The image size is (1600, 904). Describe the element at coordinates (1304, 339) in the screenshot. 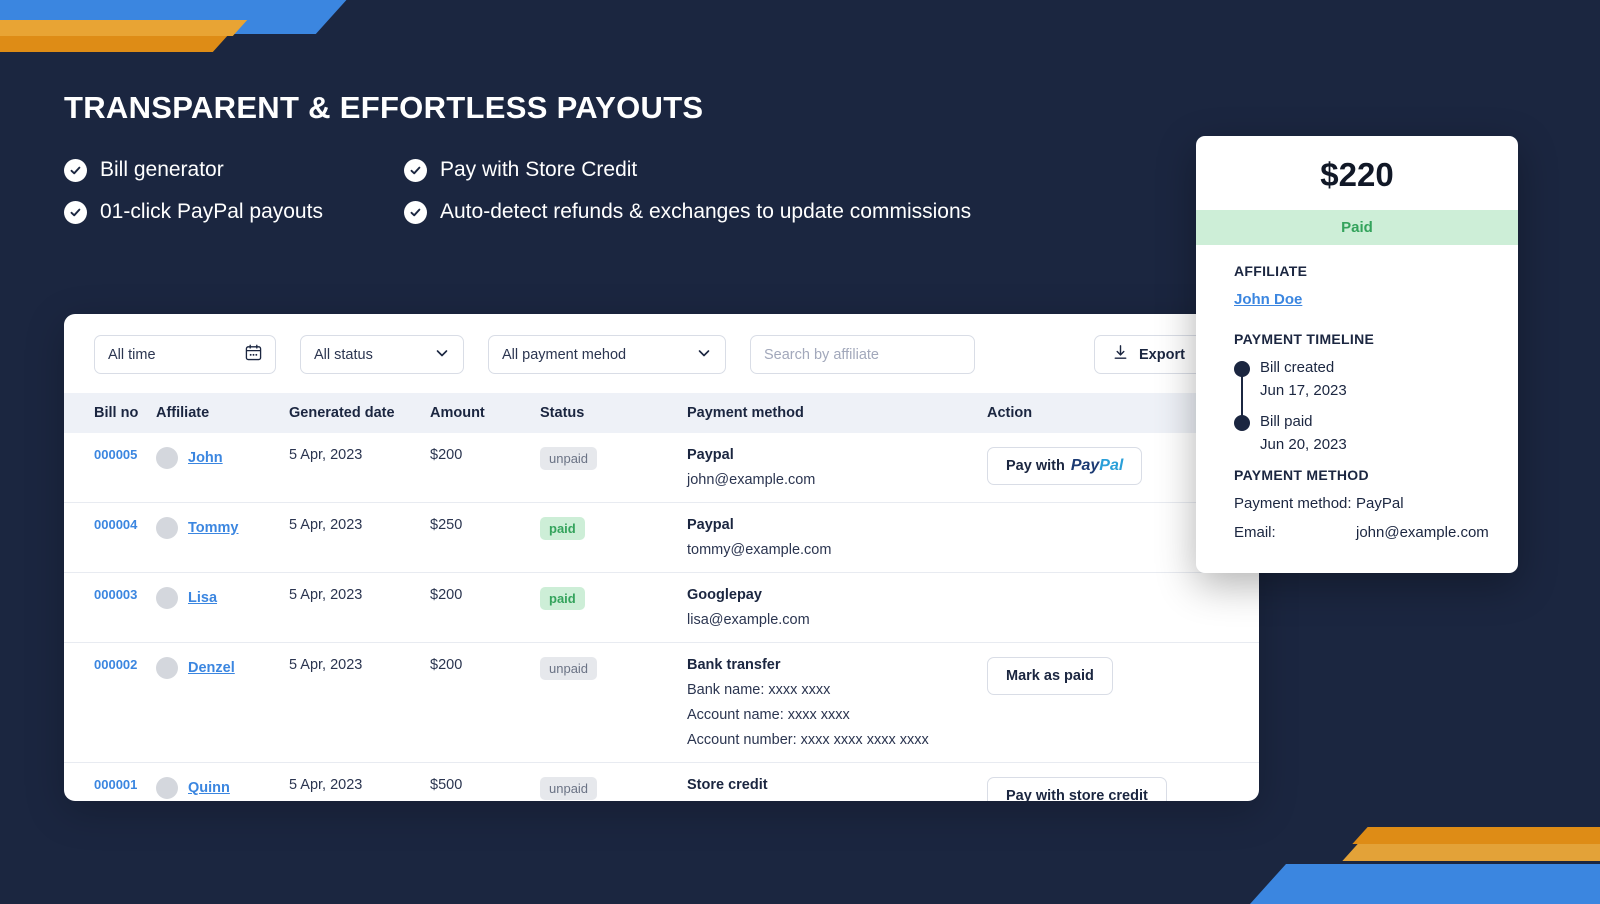

I see `detail-timeline-title: PAYMENT TIMELINE` at that location.